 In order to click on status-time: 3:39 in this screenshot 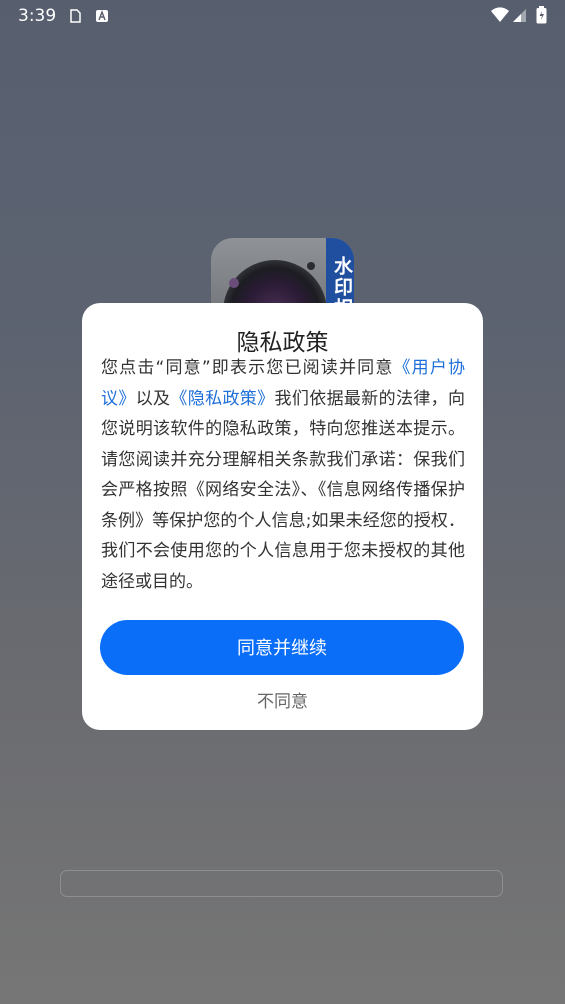, I will do `click(37, 16)`.